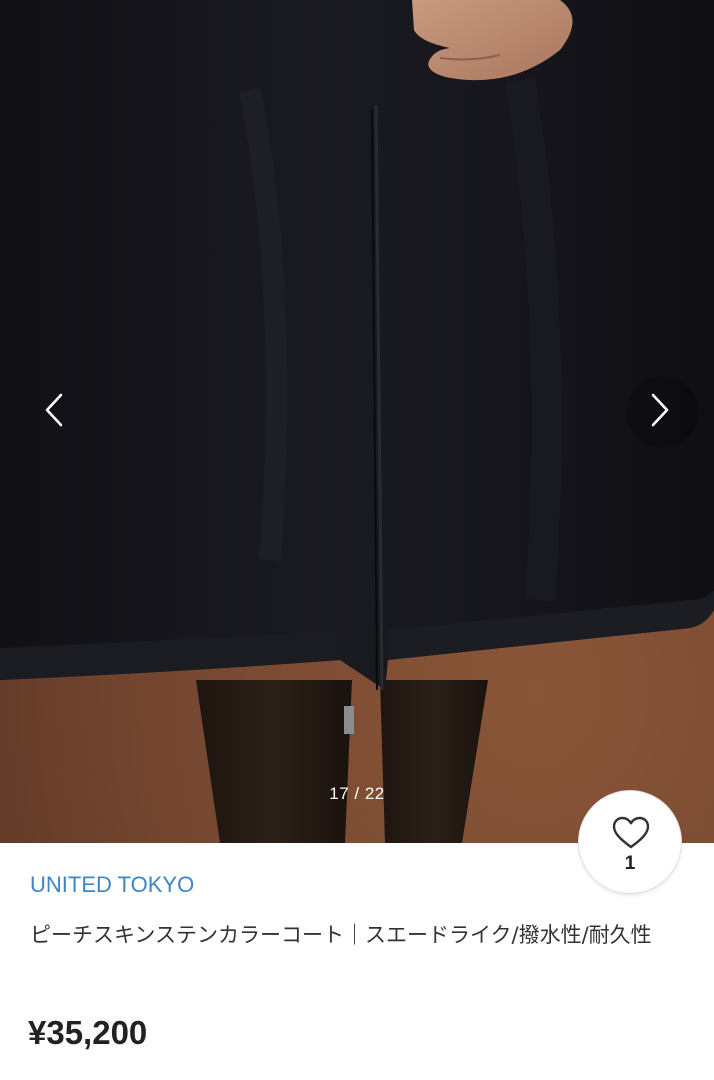 The height and width of the screenshot is (1080, 714). What do you see at coordinates (112, 885) in the screenshot?
I see `brand-link: UNITED TOKYO` at bounding box center [112, 885].